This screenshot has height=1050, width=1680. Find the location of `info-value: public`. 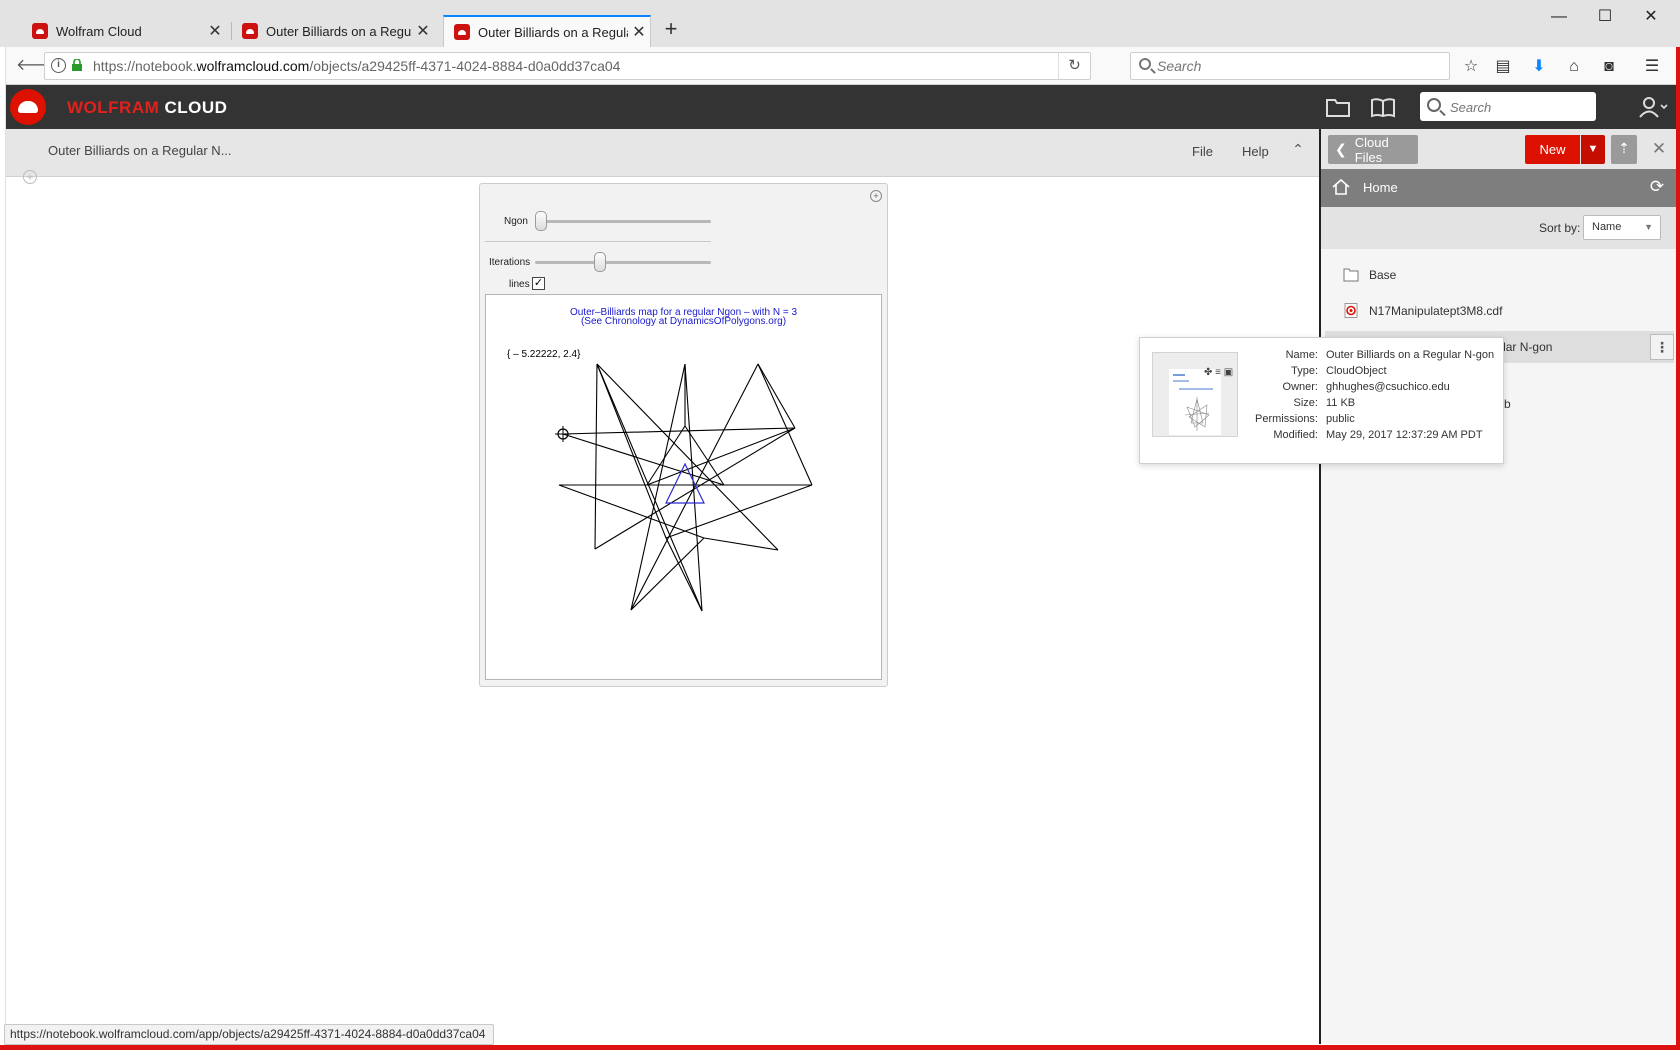

info-value: public is located at coordinates (1340, 419).